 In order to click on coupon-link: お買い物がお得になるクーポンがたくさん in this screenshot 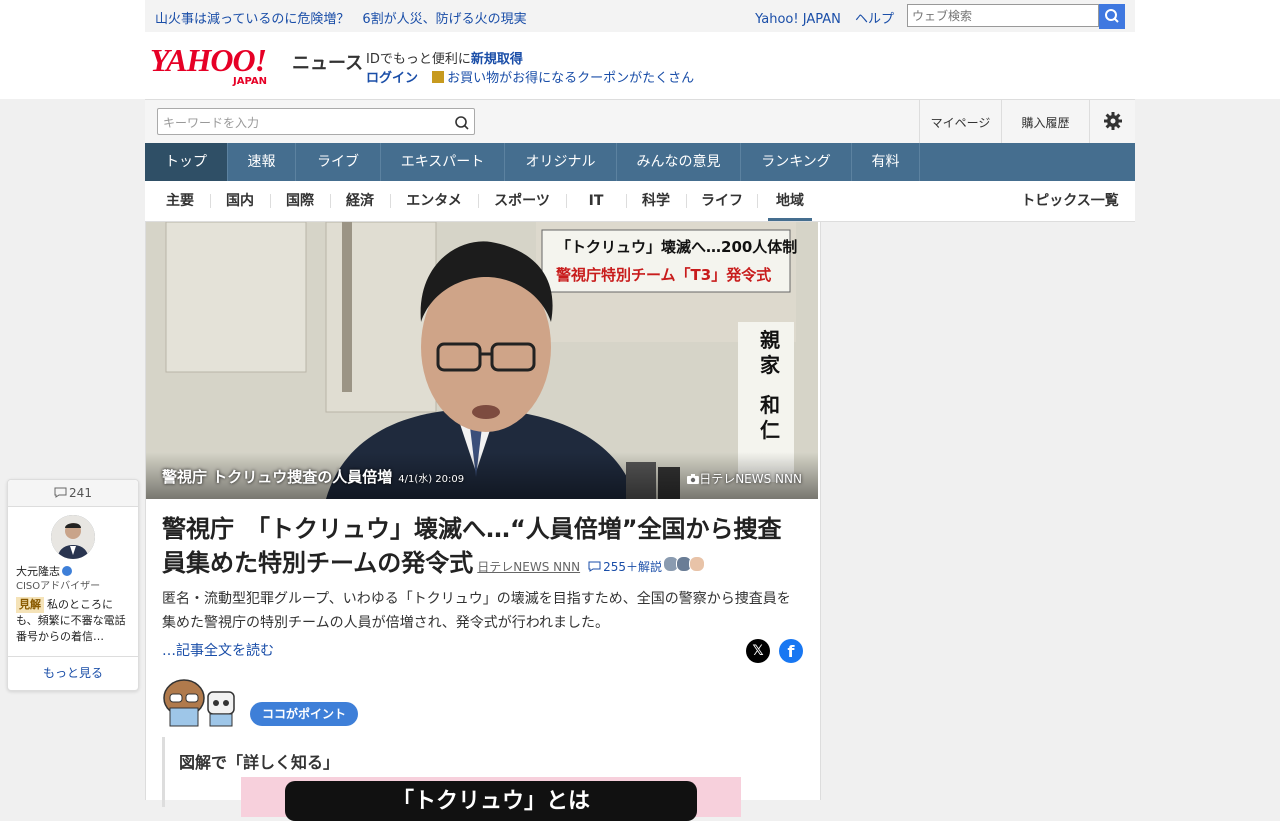, I will do `click(570, 78)`.